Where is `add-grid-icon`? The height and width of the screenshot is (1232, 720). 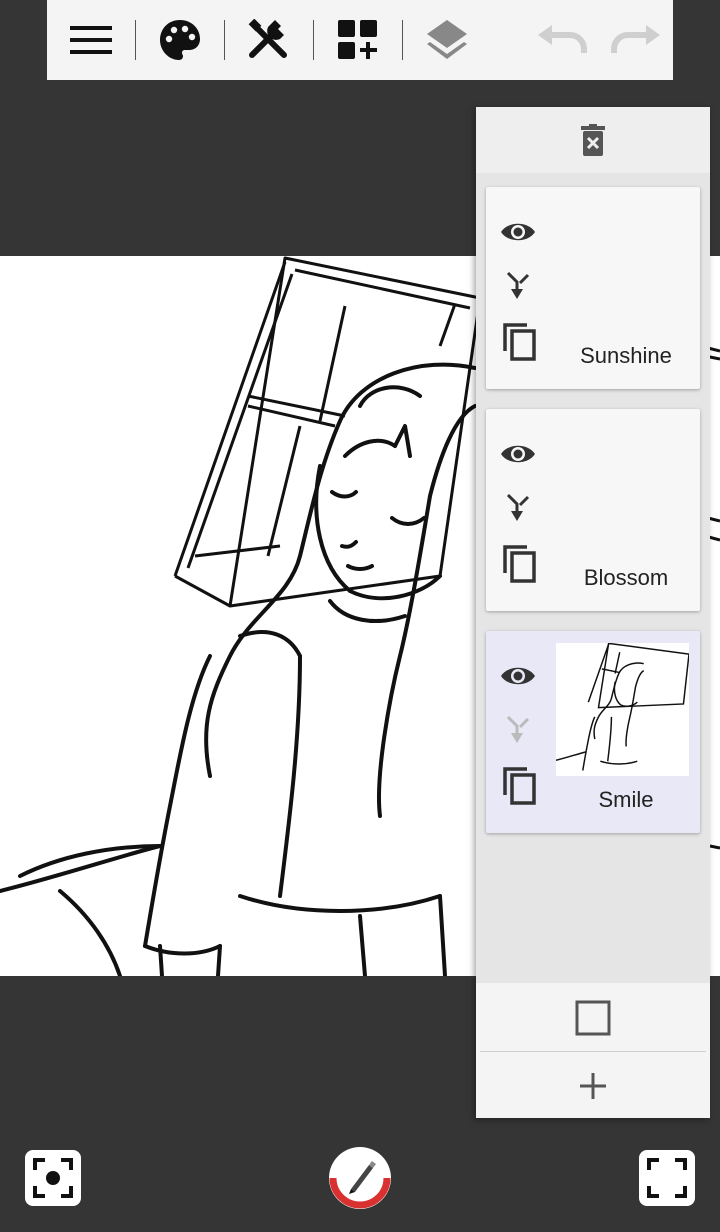 add-grid-icon is located at coordinates (357, 39).